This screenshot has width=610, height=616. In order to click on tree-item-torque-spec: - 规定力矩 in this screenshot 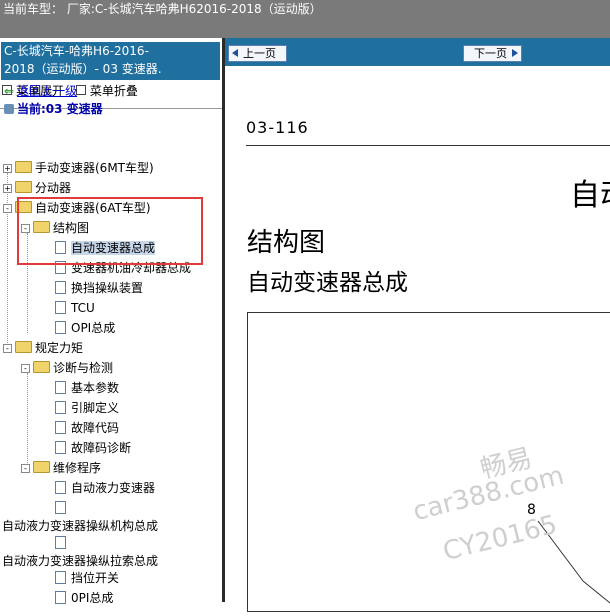, I will do `click(43, 348)`.